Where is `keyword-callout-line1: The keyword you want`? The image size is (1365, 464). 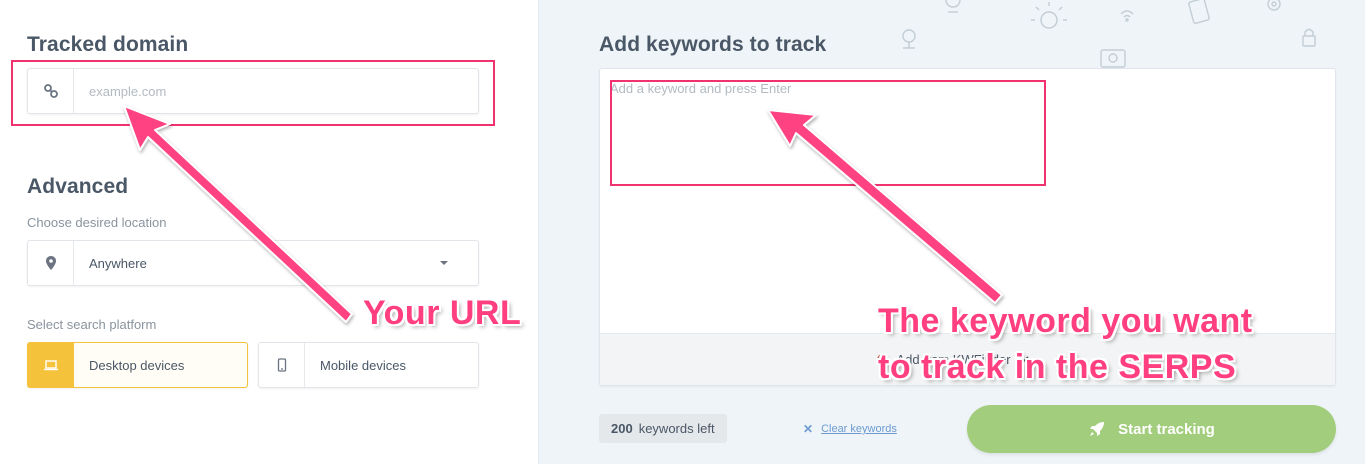 keyword-callout-line1: The keyword you want is located at coordinates (1065, 321).